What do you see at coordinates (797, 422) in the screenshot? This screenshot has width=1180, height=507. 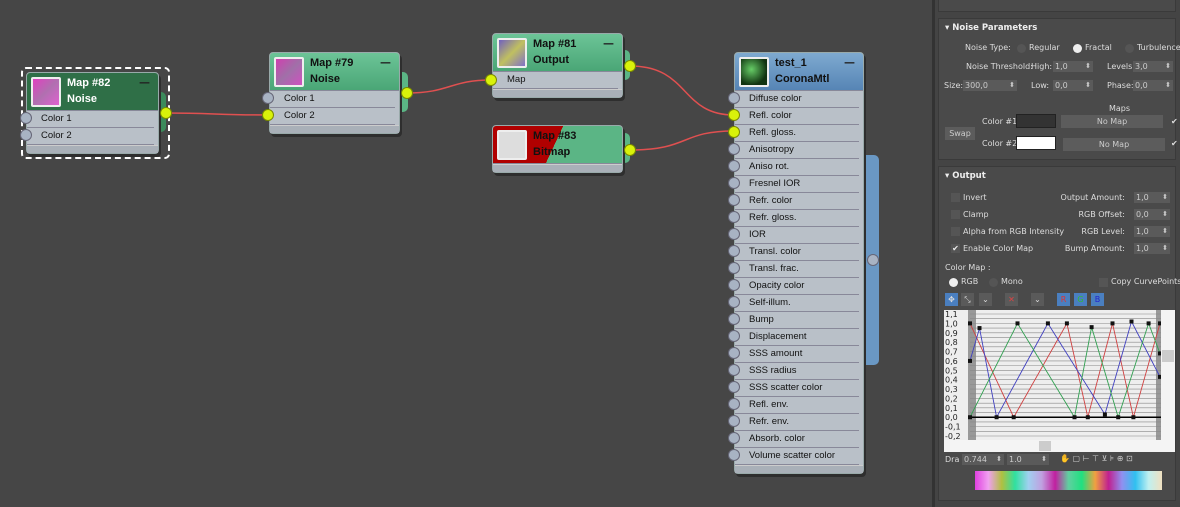 I see `input-slot: Refr. env.` at bounding box center [797, 422].